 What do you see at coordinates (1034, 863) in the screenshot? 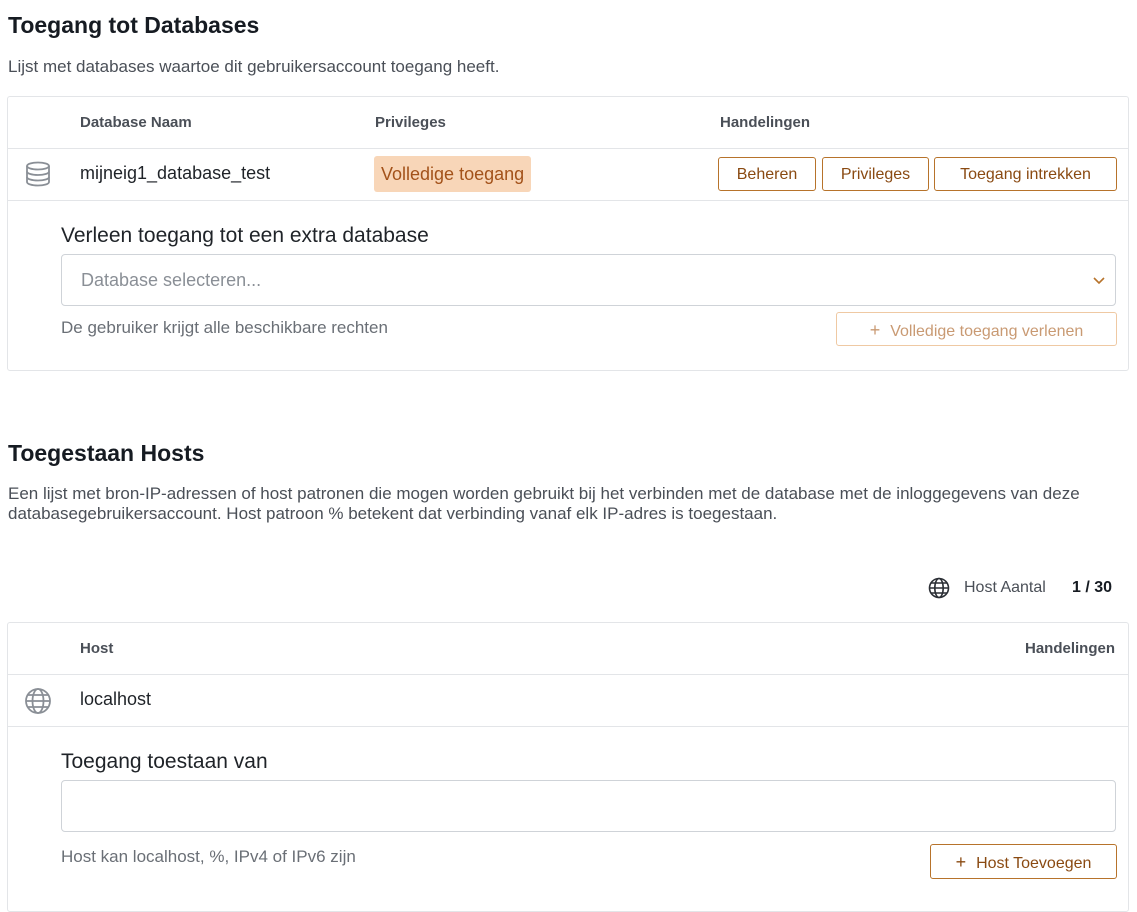
I see `add-host-label: Host Toevoegen` at bounding box center [1034, 863].